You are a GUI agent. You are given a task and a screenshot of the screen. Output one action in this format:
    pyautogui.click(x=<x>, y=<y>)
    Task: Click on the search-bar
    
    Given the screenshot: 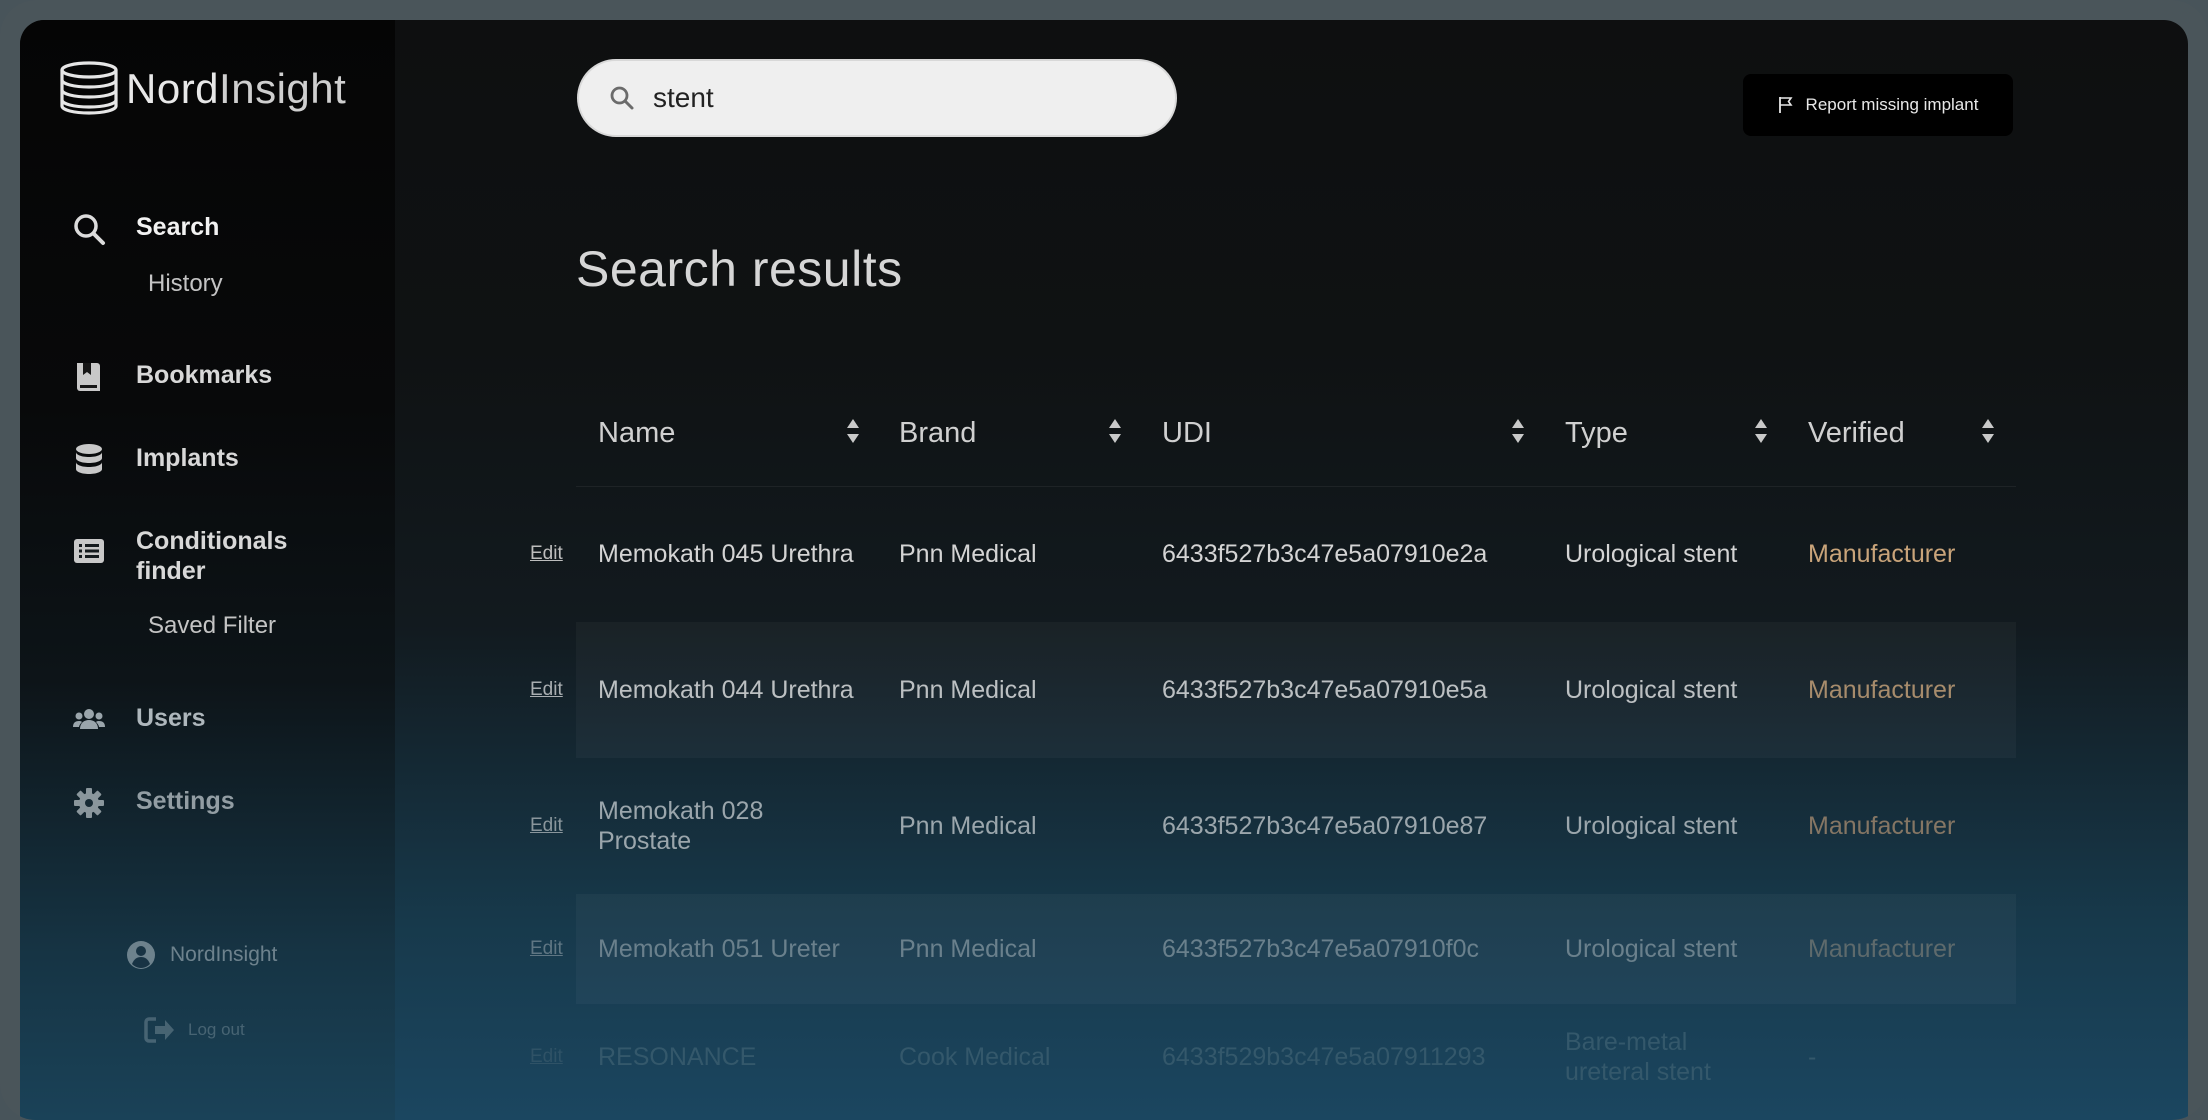 What is the action you would take?
    pyautogui.click(x=877, y=98)
    